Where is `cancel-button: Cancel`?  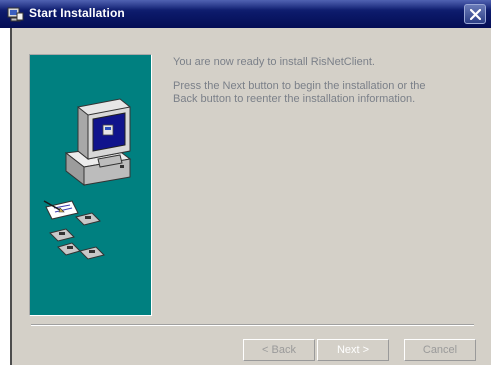
cancel-button: Cancel is located at coordinates (440, 350).